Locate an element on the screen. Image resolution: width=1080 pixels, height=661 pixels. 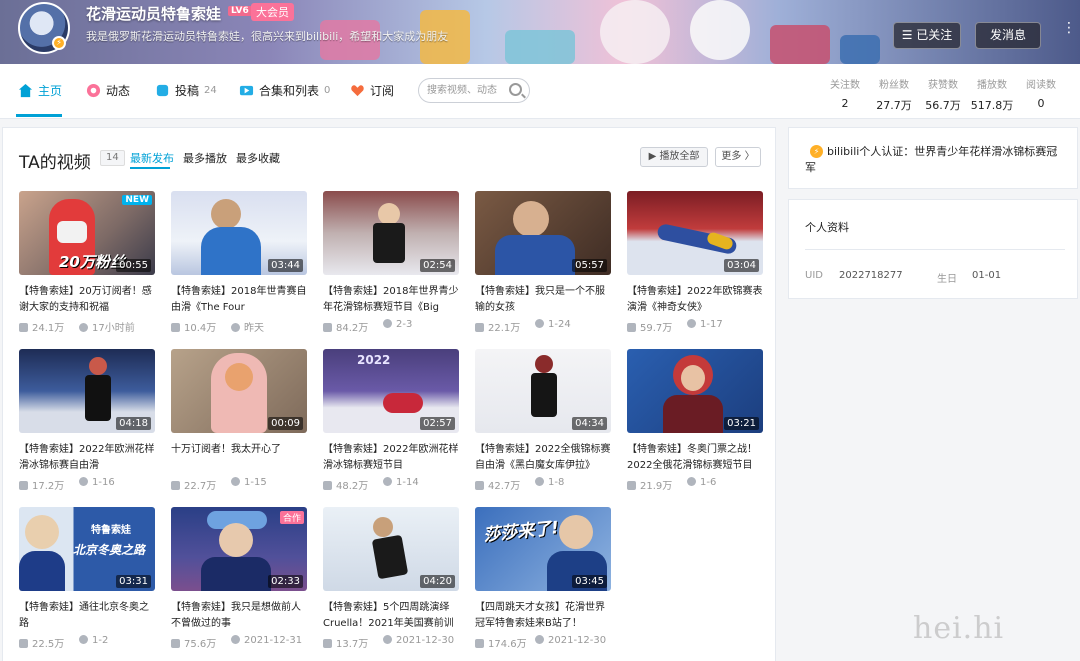
follow-button: ☰ 已关注 is located at coordinates (927, 35).